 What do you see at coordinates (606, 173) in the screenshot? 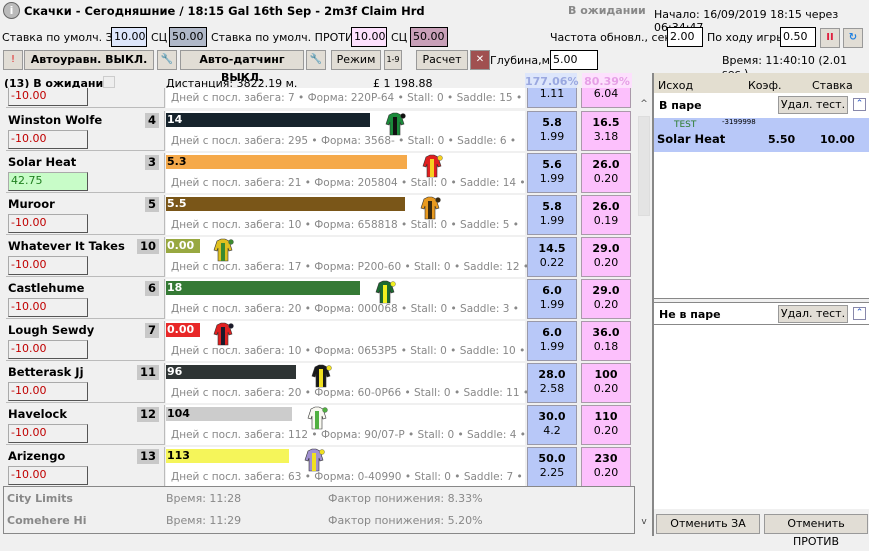
I see `lay-odds-button: 26.0 0.20` at bounding box center [606, 173].